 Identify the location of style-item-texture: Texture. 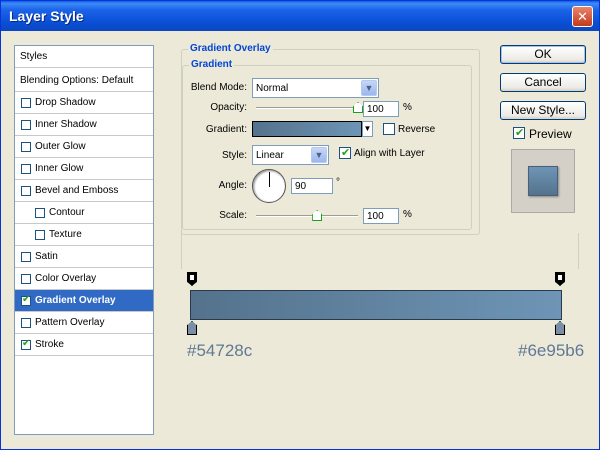
(84, 235).